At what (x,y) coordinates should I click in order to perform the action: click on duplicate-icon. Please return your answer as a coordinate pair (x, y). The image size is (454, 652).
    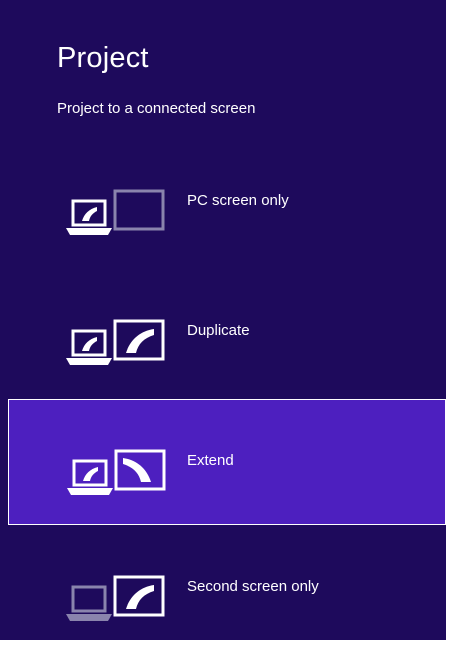
    Looking at the image, I should click on (115, 342).